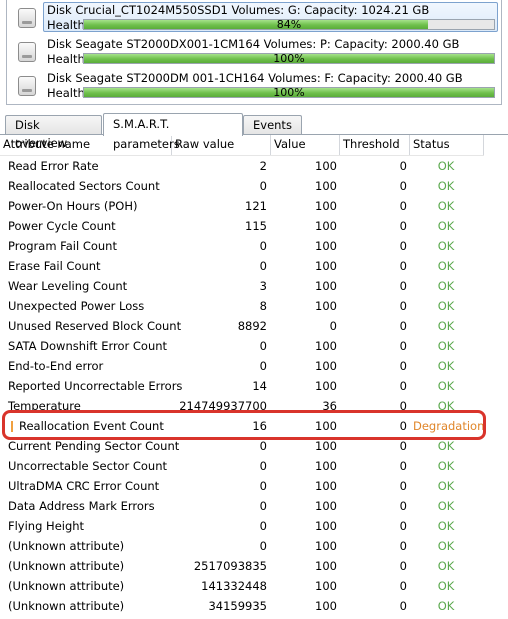 Image resolution: width=508 pixels, height=619 pixels. What do you see at coordinates (62, 226) in the screenshot?
I see `attribute-name: Power Cycle Count` at bounding box center [62, 226].